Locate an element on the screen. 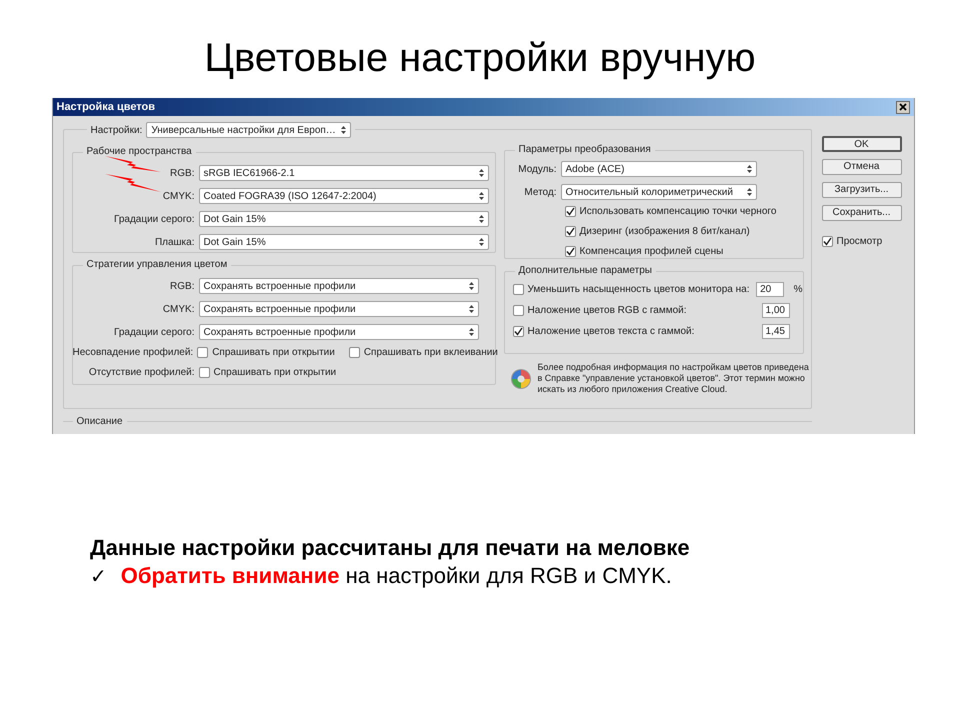 This screenshot has width=960, height=720. dropdown: sRGB IEC61966-2.1 is located at coordinates (343, 173).